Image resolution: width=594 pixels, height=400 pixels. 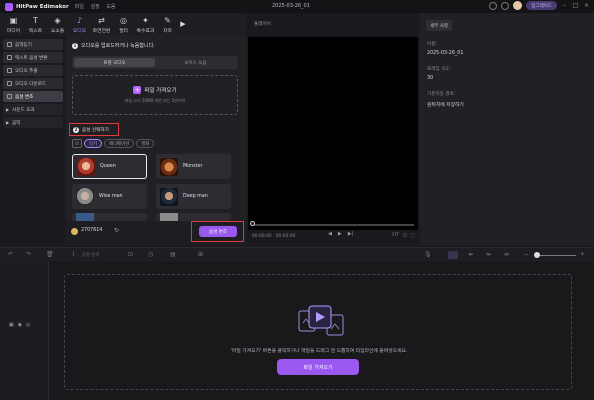 What do you see at coordinates (518, 5) in the screenshot?
I see `avatar` at bounding box center [518, 5].